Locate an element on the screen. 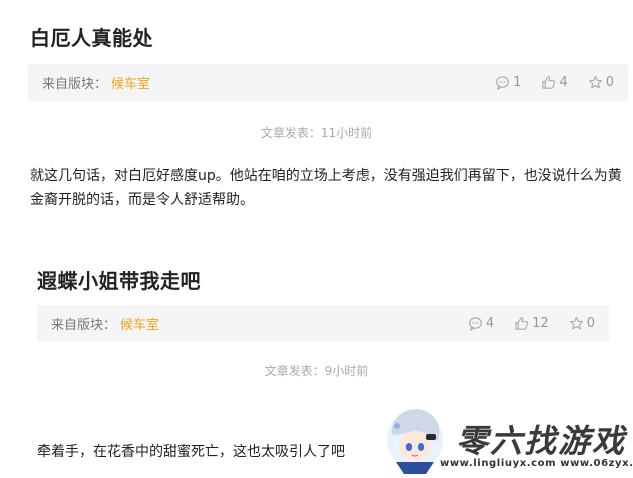  post-meta-bar: 来自版块： 候车室 4 12 0 is located at coordinates (323, 323).